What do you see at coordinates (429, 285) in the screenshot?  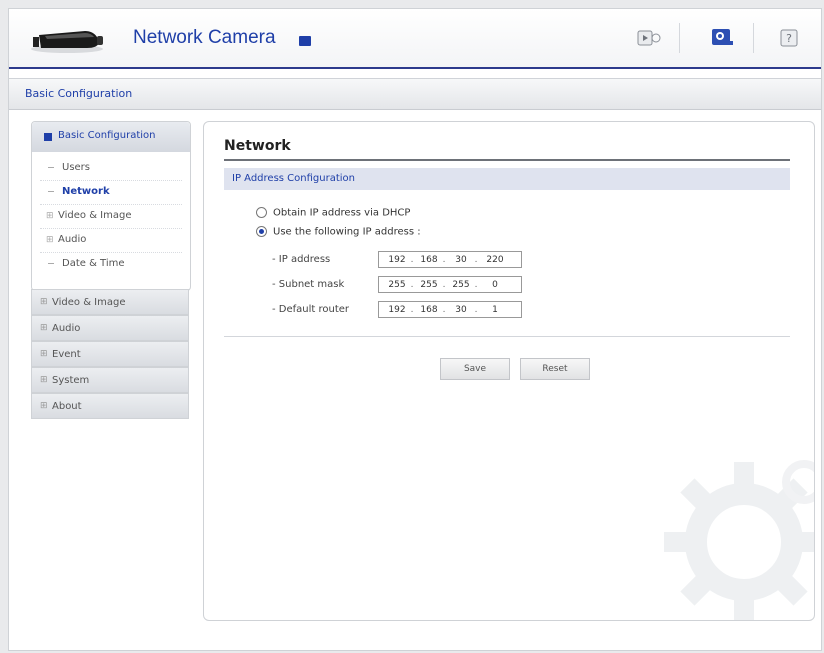 I see `octet-2: 255` at bounding box center [429, 285].